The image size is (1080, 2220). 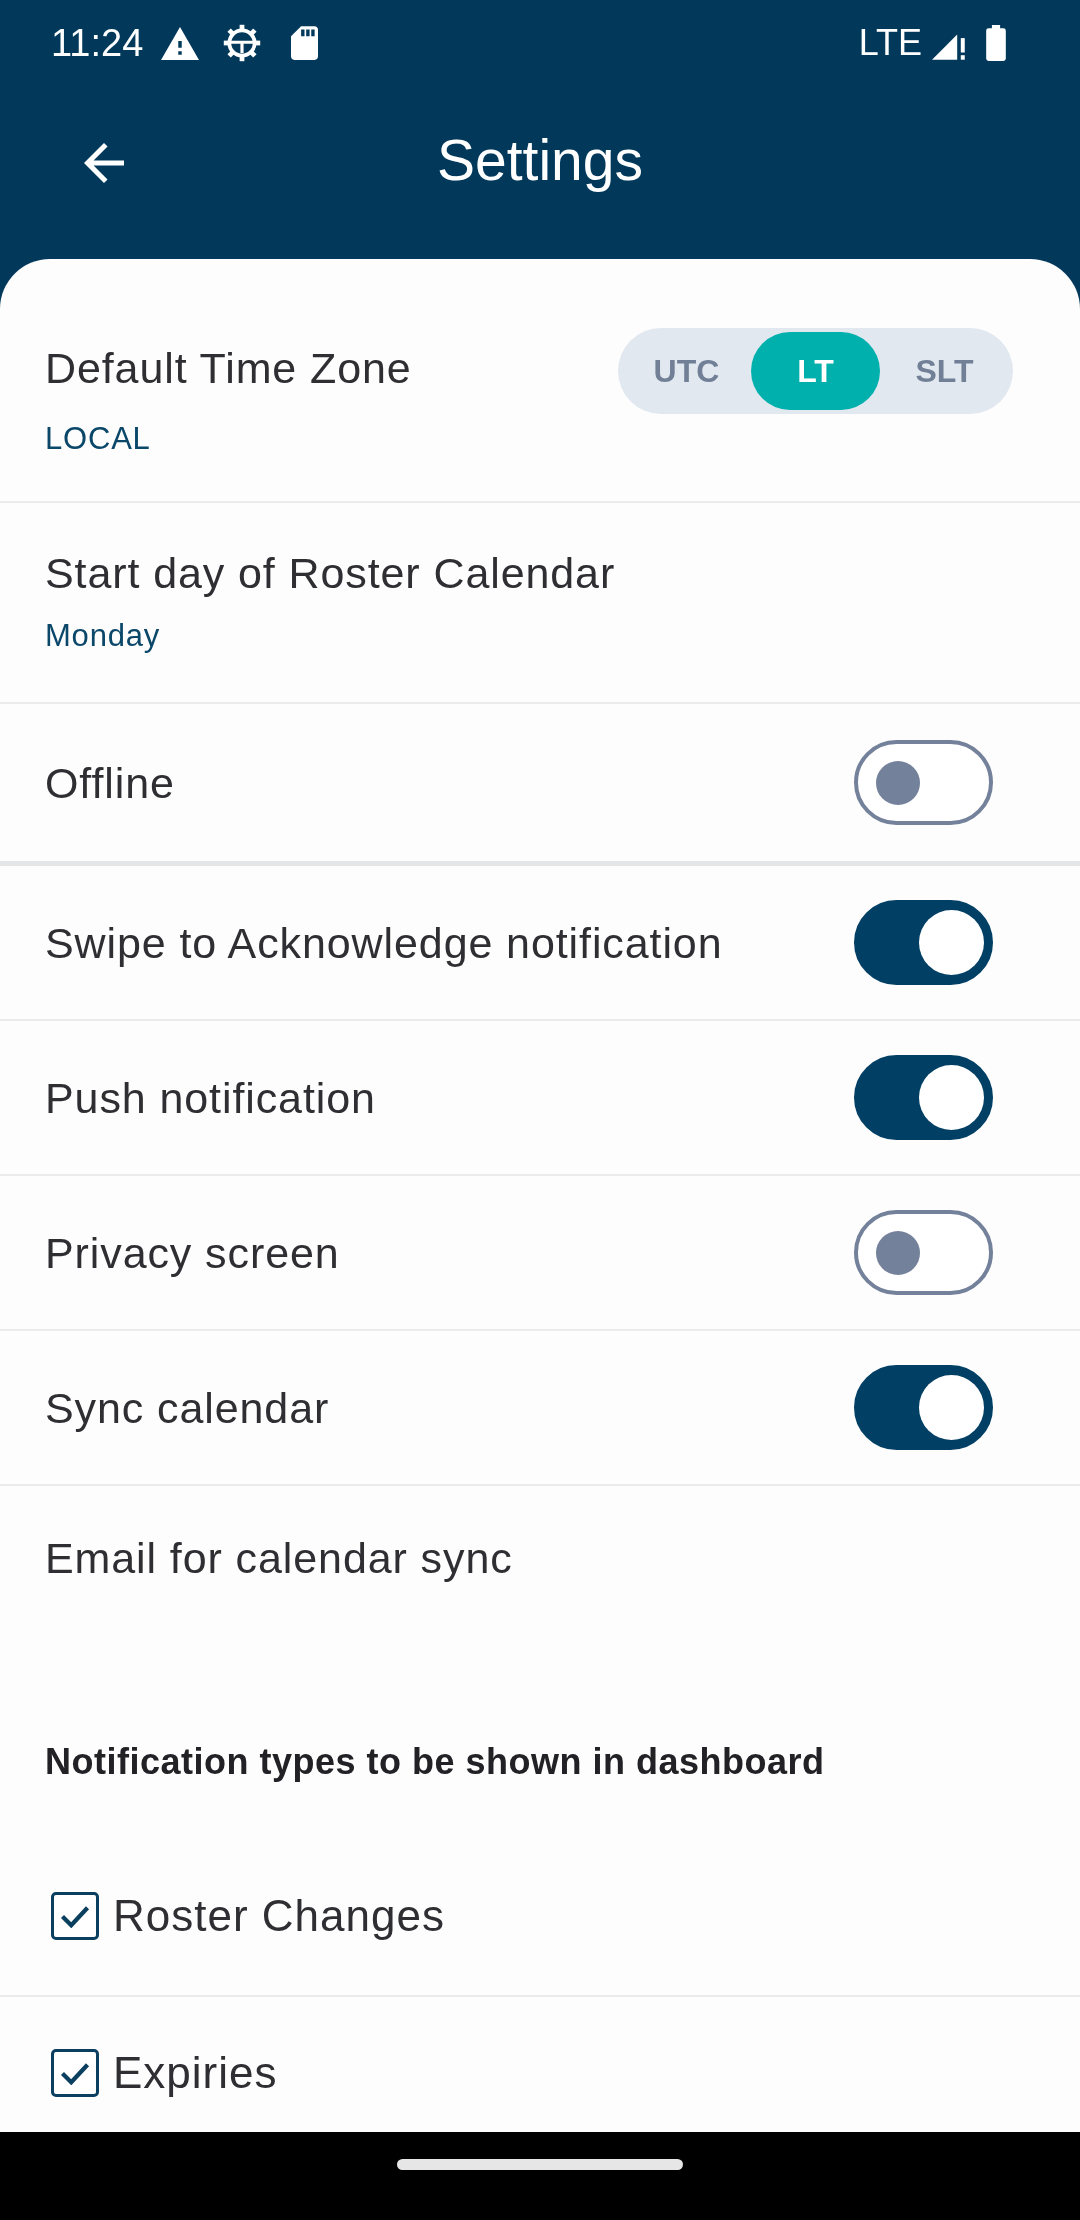 What do you see at coordinates (195, 2073) in the screenshot?
I see `checkbox-label: Expiries` at bounding box center [195, 2073].